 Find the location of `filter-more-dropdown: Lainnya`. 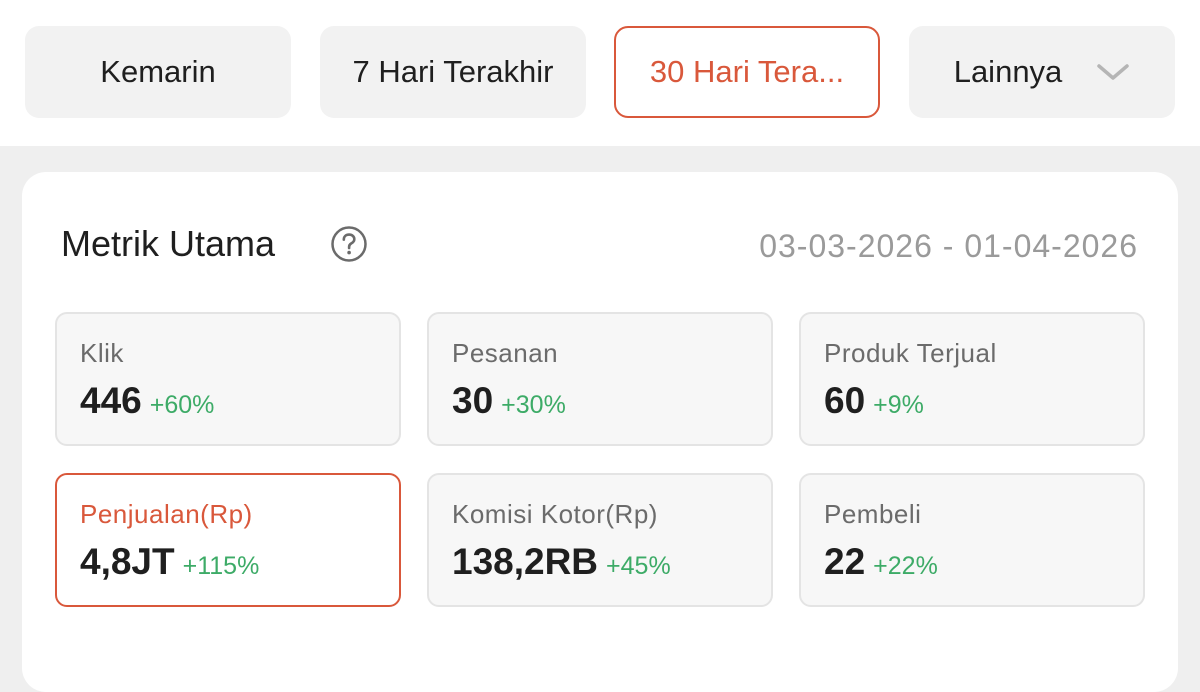

filter-more-dropdown: Lainnya is located at coordinates (1042, 72).